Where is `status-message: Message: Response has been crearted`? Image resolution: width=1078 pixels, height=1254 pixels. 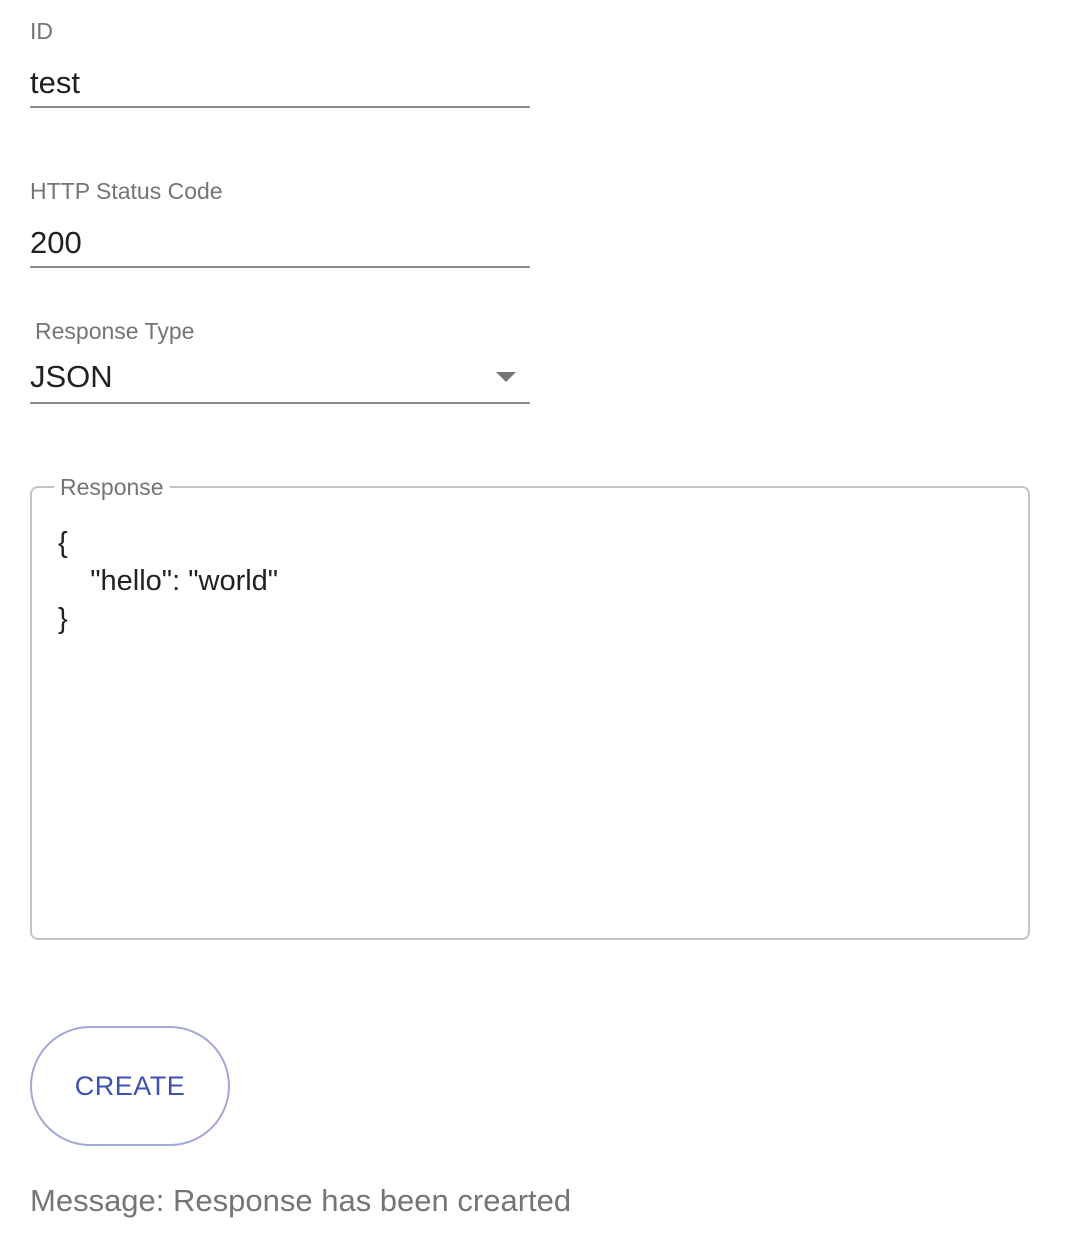
status-message: Message: Response has been crearted is located at coordinates (301, 1200).